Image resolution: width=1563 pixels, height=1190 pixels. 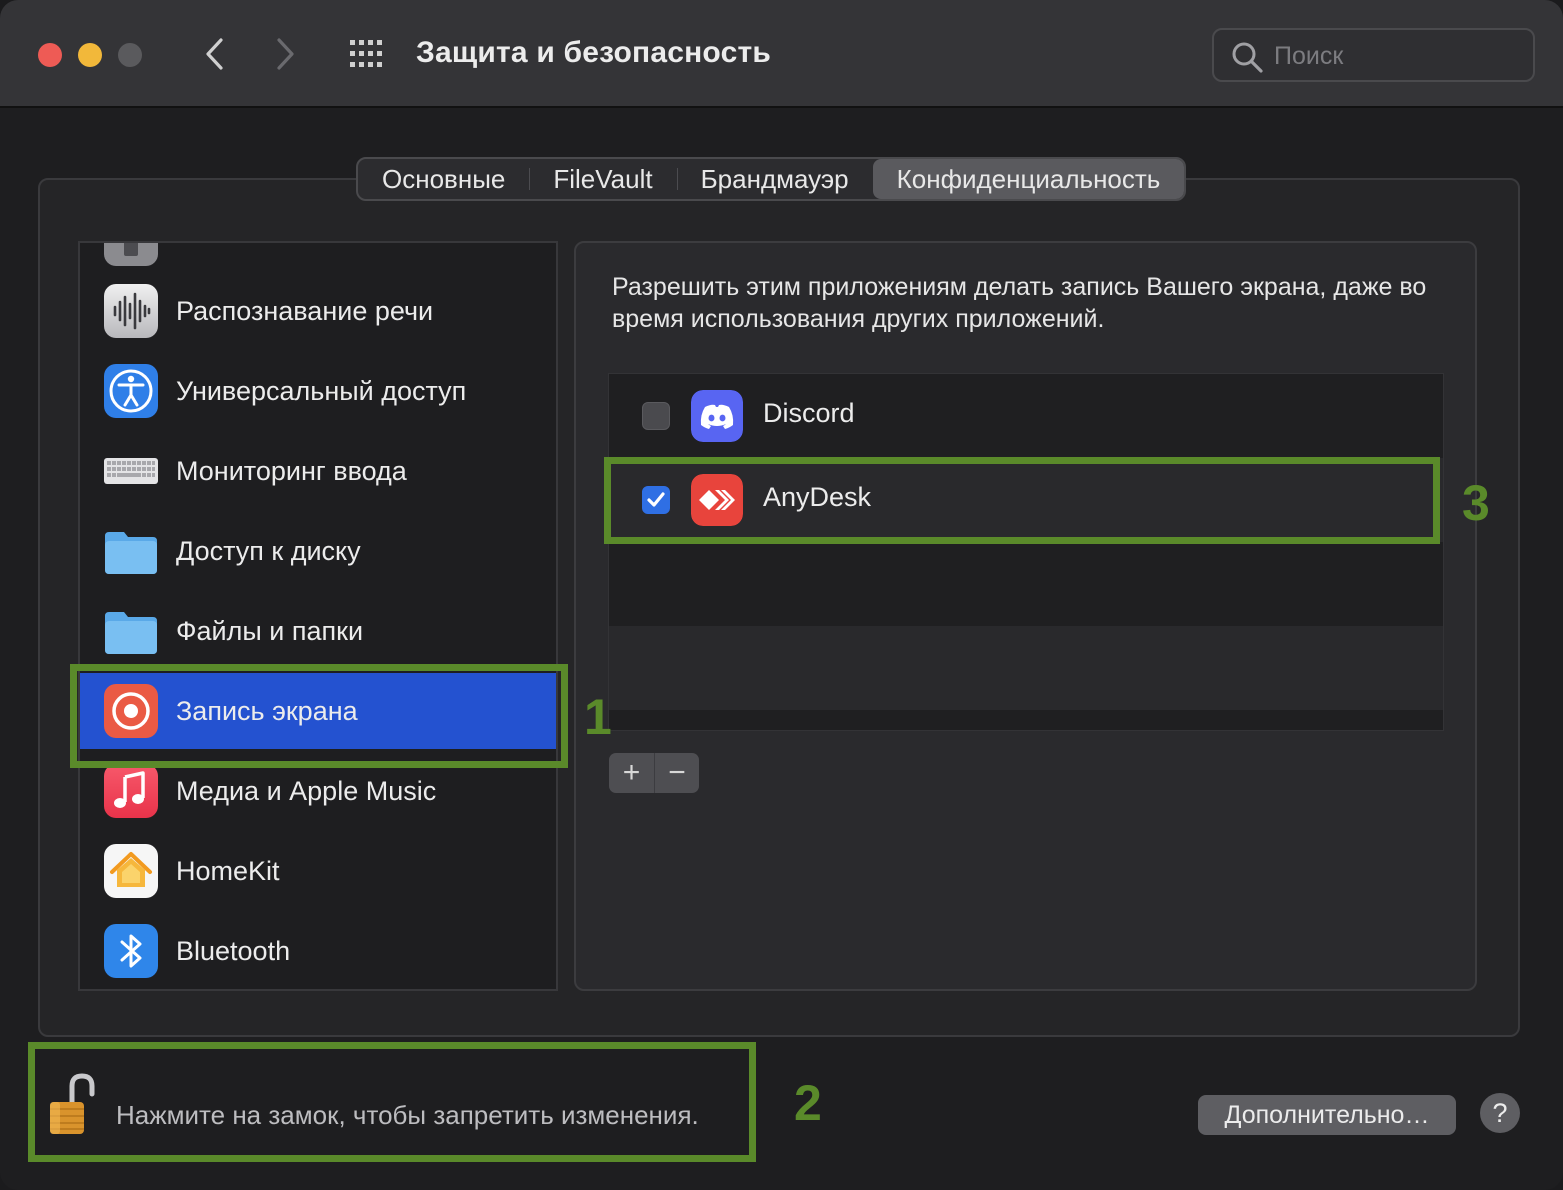 I want to click on sidebar-item-label: Медиа и Apple Music, so click(x=306, y=790).